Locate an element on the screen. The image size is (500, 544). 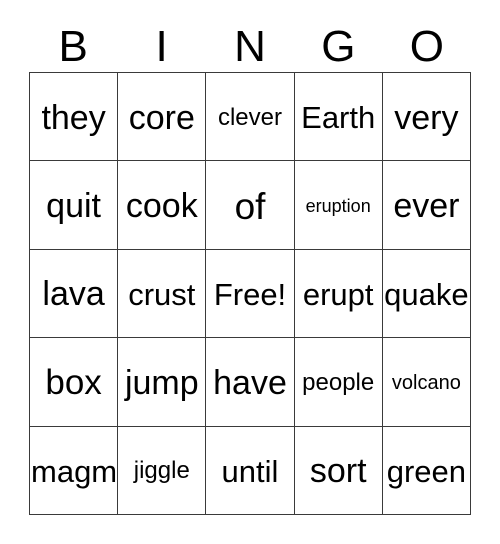
bingo-cell-label: quit is located at coordinates (73, 206).